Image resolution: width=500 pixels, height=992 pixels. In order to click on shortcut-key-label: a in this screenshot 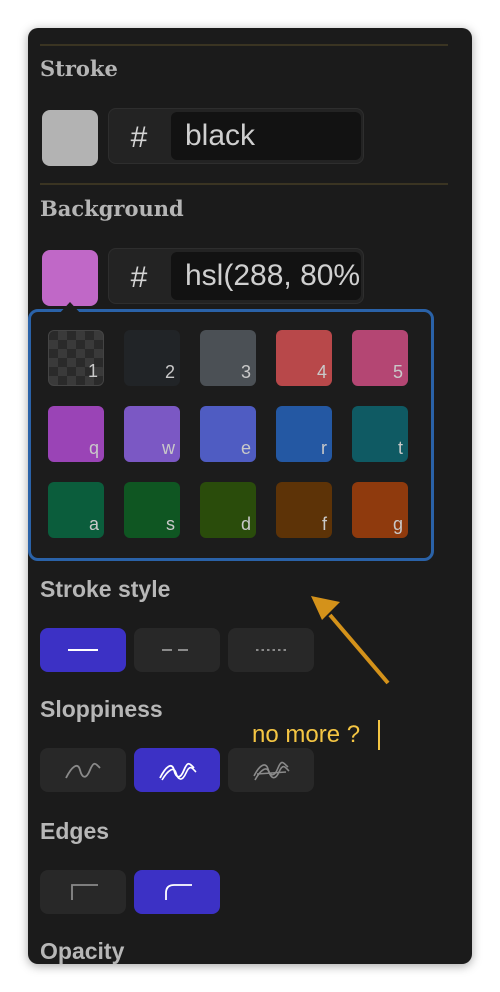, I will do `click(93, 524)`.